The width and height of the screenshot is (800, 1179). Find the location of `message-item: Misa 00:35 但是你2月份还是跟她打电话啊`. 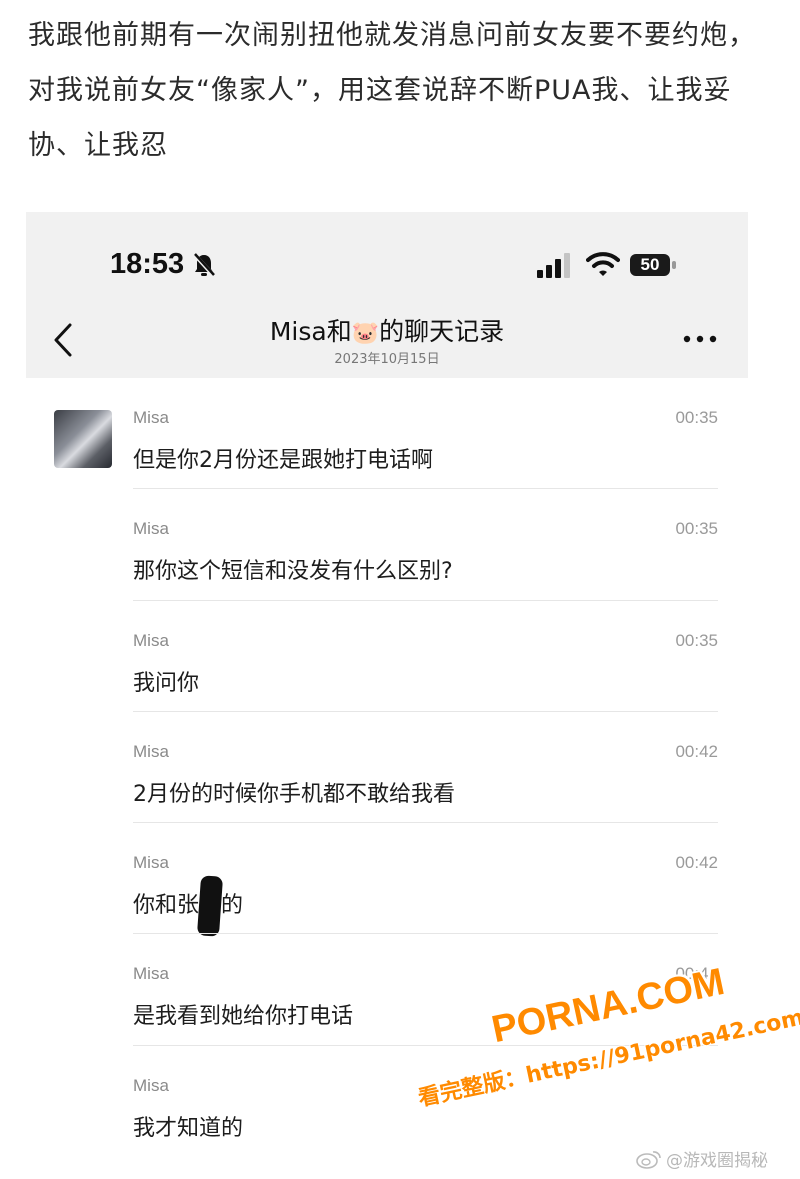

message-item: Misa 00:35 但是你2月份还是跟她打电话啊 is located at coordinates (387, 434).